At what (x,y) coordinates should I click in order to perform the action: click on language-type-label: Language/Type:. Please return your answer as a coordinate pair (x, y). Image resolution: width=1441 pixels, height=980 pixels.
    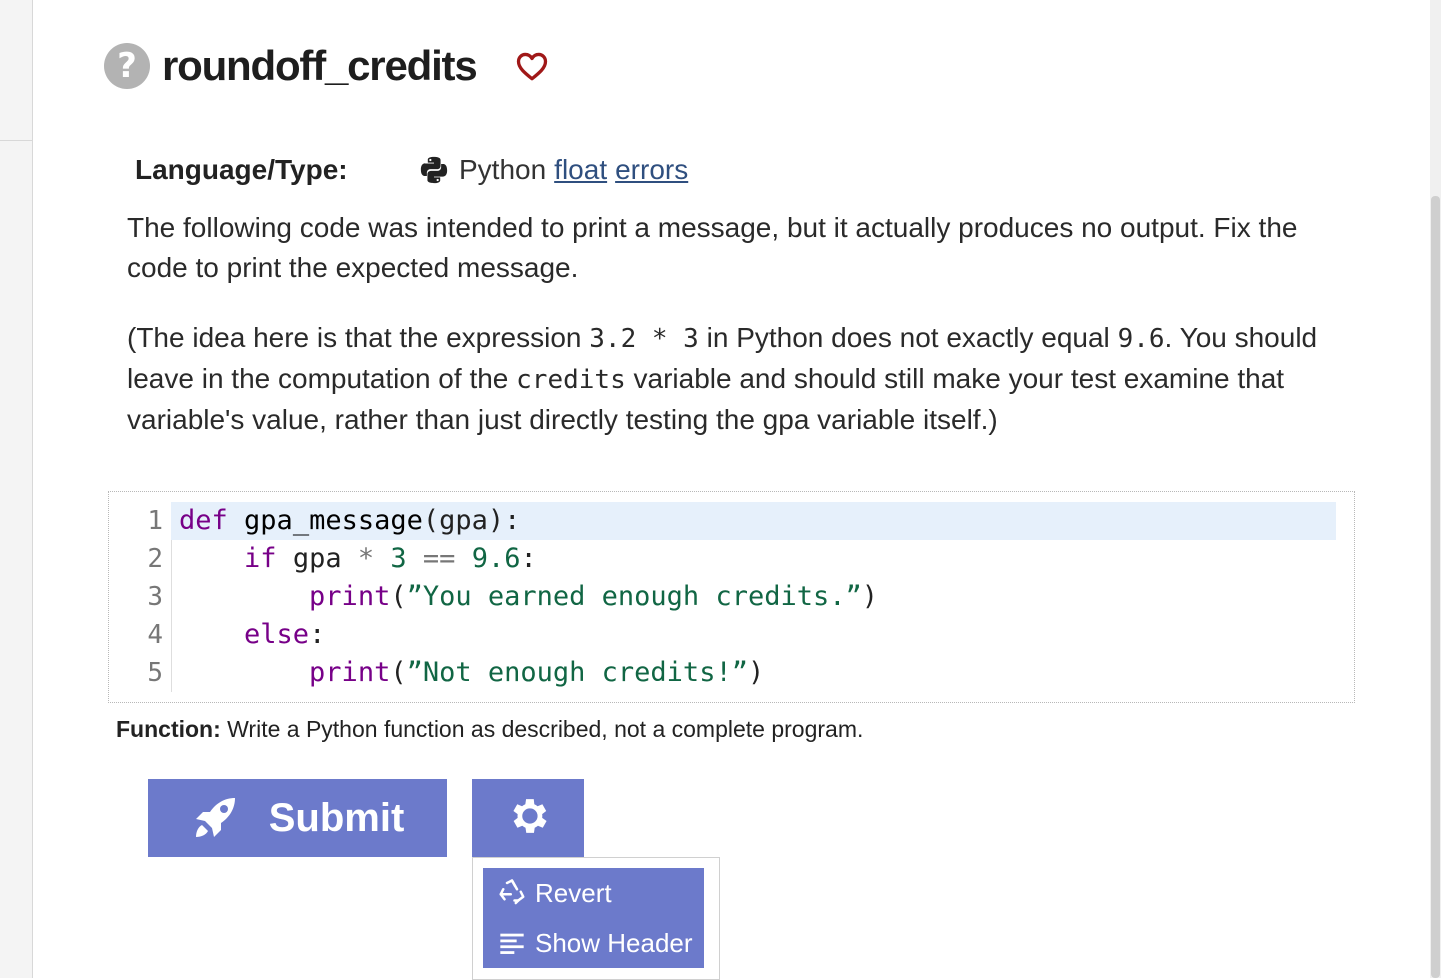
    Looking at the image, I should click on (241, 169).